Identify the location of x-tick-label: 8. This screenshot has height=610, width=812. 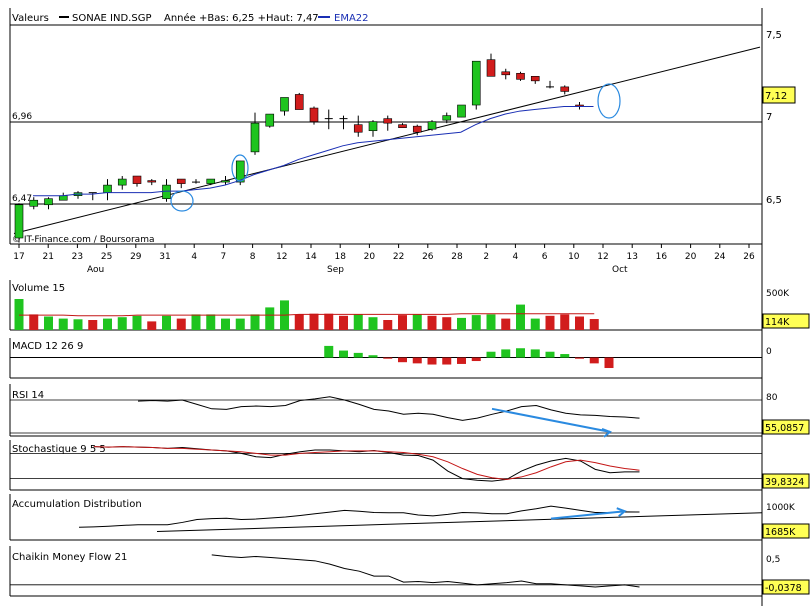
(253, 257).